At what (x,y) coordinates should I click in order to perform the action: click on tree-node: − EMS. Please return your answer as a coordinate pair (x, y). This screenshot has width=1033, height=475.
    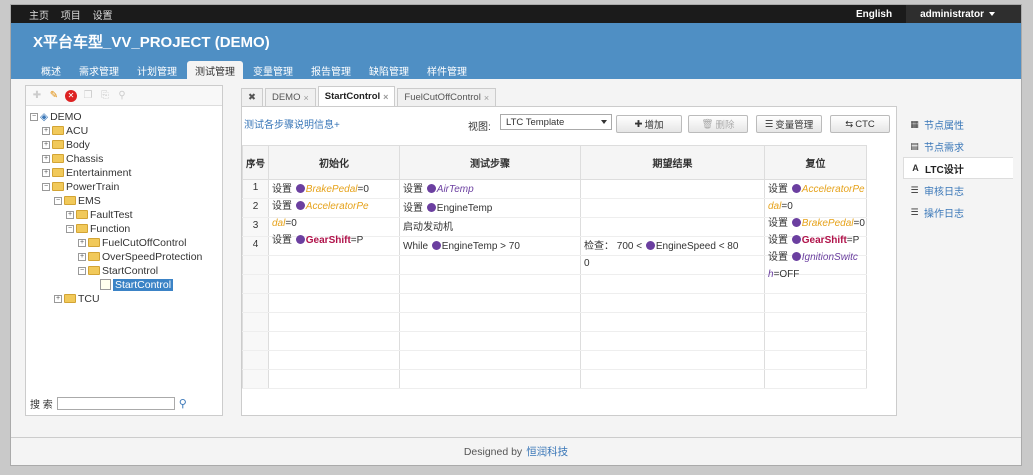
    Looking at the image, I should click on (77, 200).